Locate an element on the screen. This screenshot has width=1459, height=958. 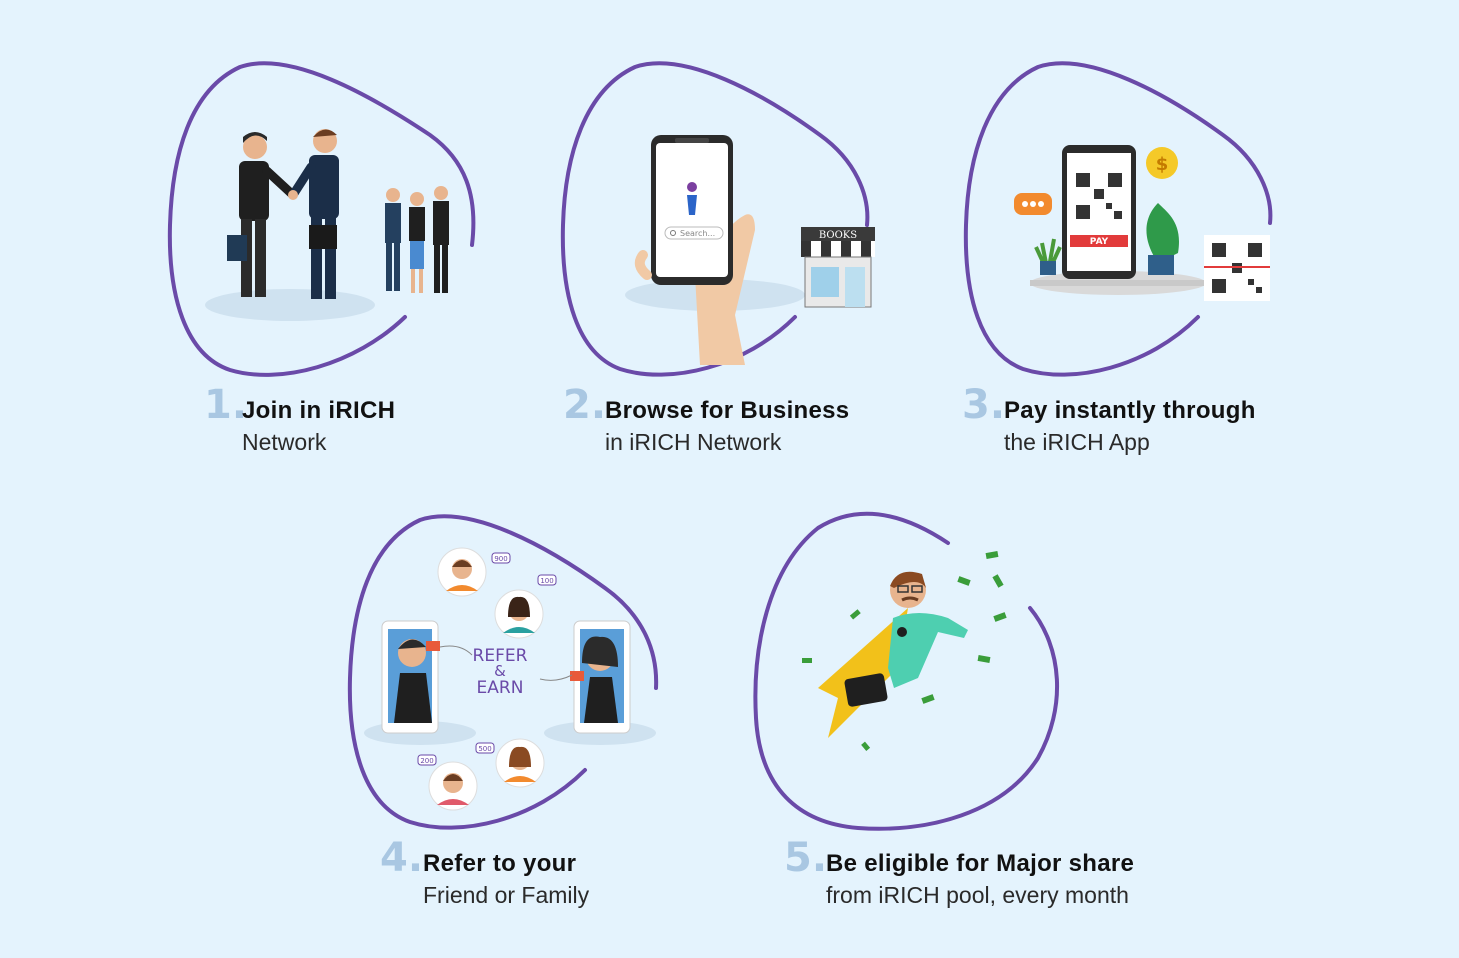
earn-text: EARN is located at coordinates (500, 688).